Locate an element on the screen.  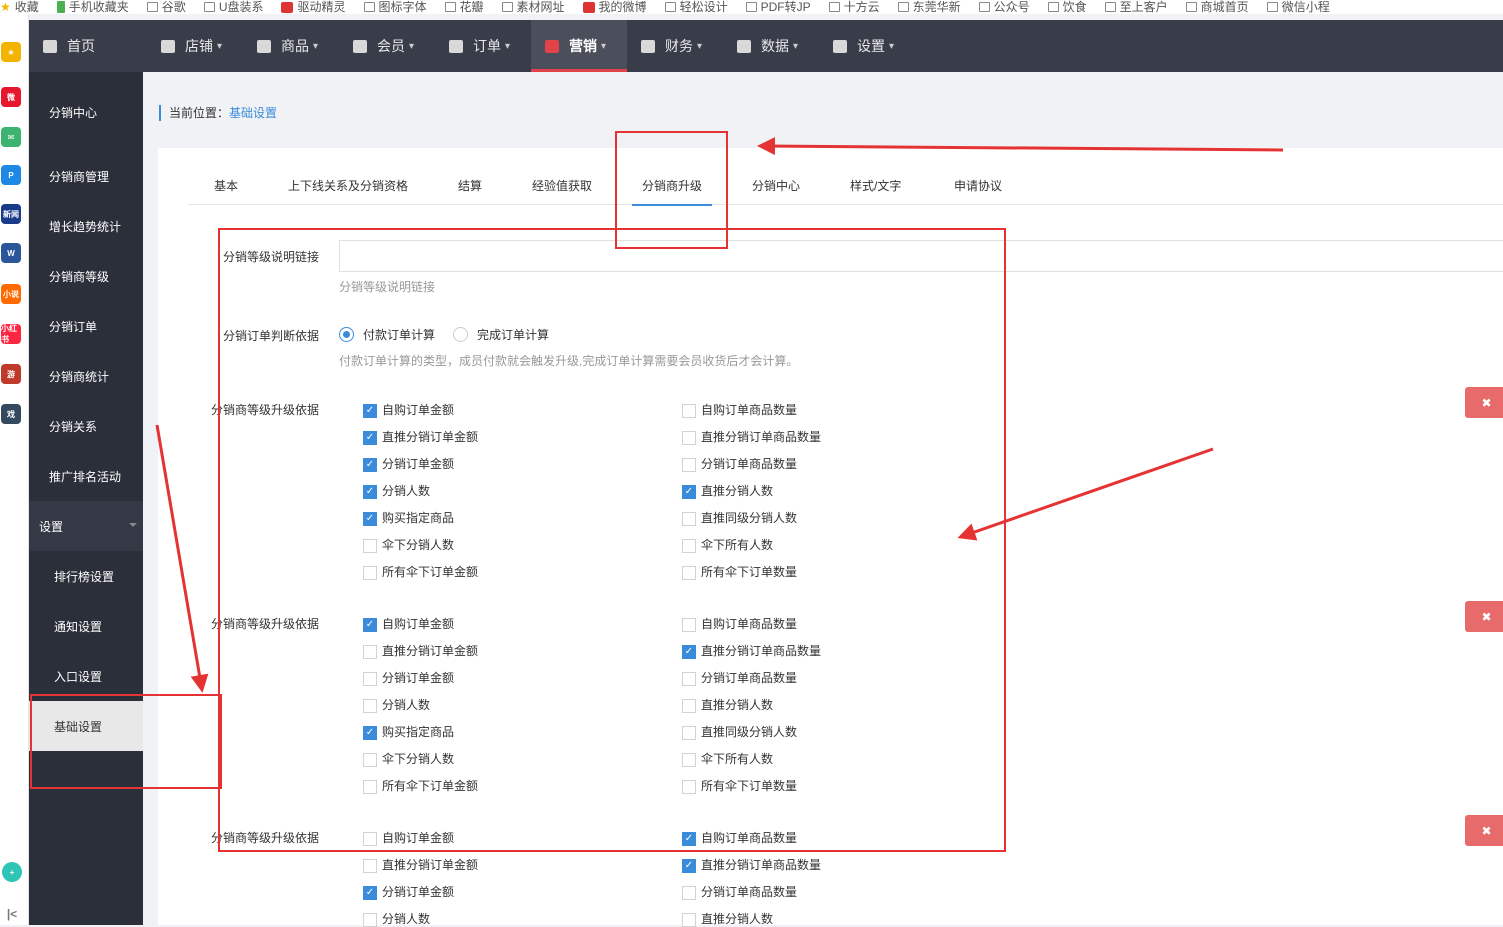
bookmark-item: 饮食 is located at coordinates (1067, 7).